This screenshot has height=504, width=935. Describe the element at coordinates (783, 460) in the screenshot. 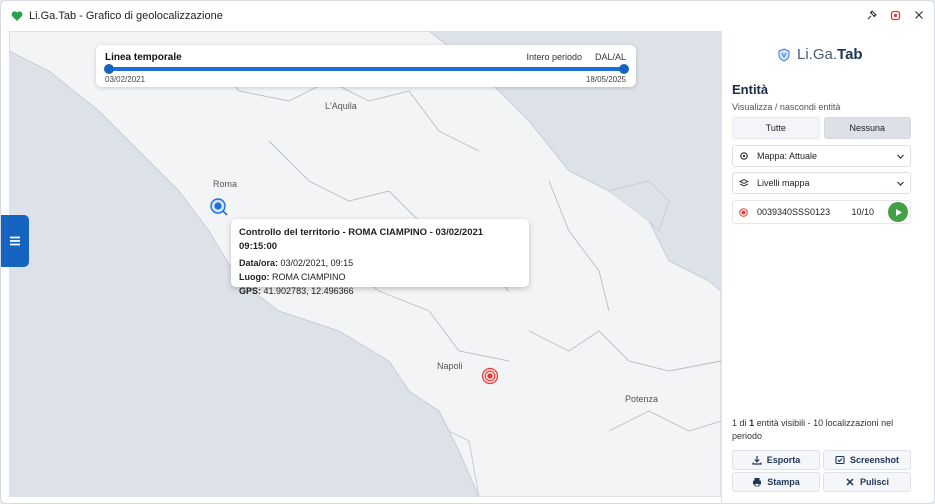

I see `export-button-label: Esporta` at that location.